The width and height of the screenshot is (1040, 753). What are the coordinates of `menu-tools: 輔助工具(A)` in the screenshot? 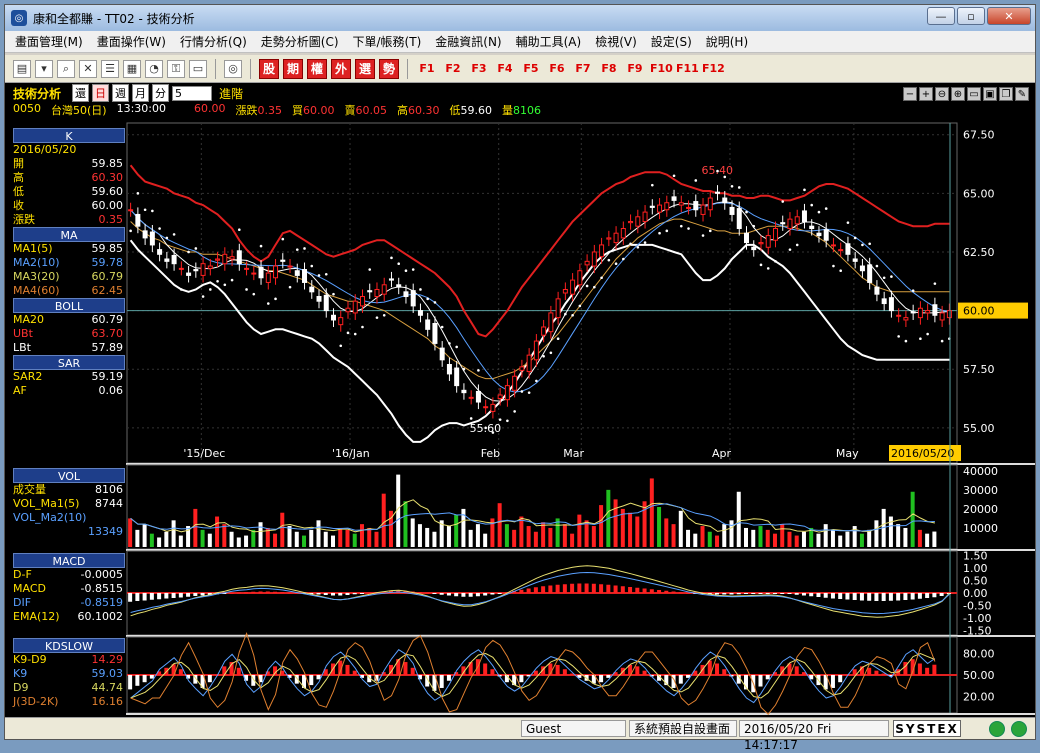 It's located at (549, 41).